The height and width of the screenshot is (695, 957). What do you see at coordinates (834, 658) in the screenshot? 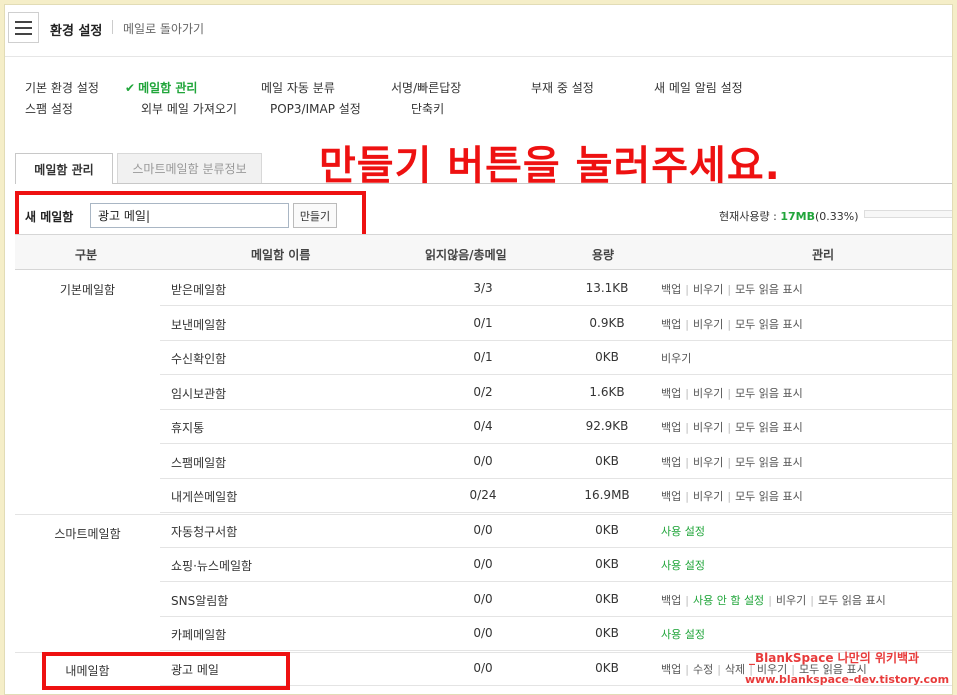
I see `watermark-title: _BlankSpace 나만의 위키백과` at bounding box center [834, 658].